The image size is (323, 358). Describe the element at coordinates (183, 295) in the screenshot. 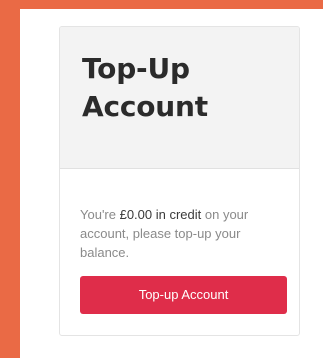

I see `topup-account-button: Top-up Account` at that location.